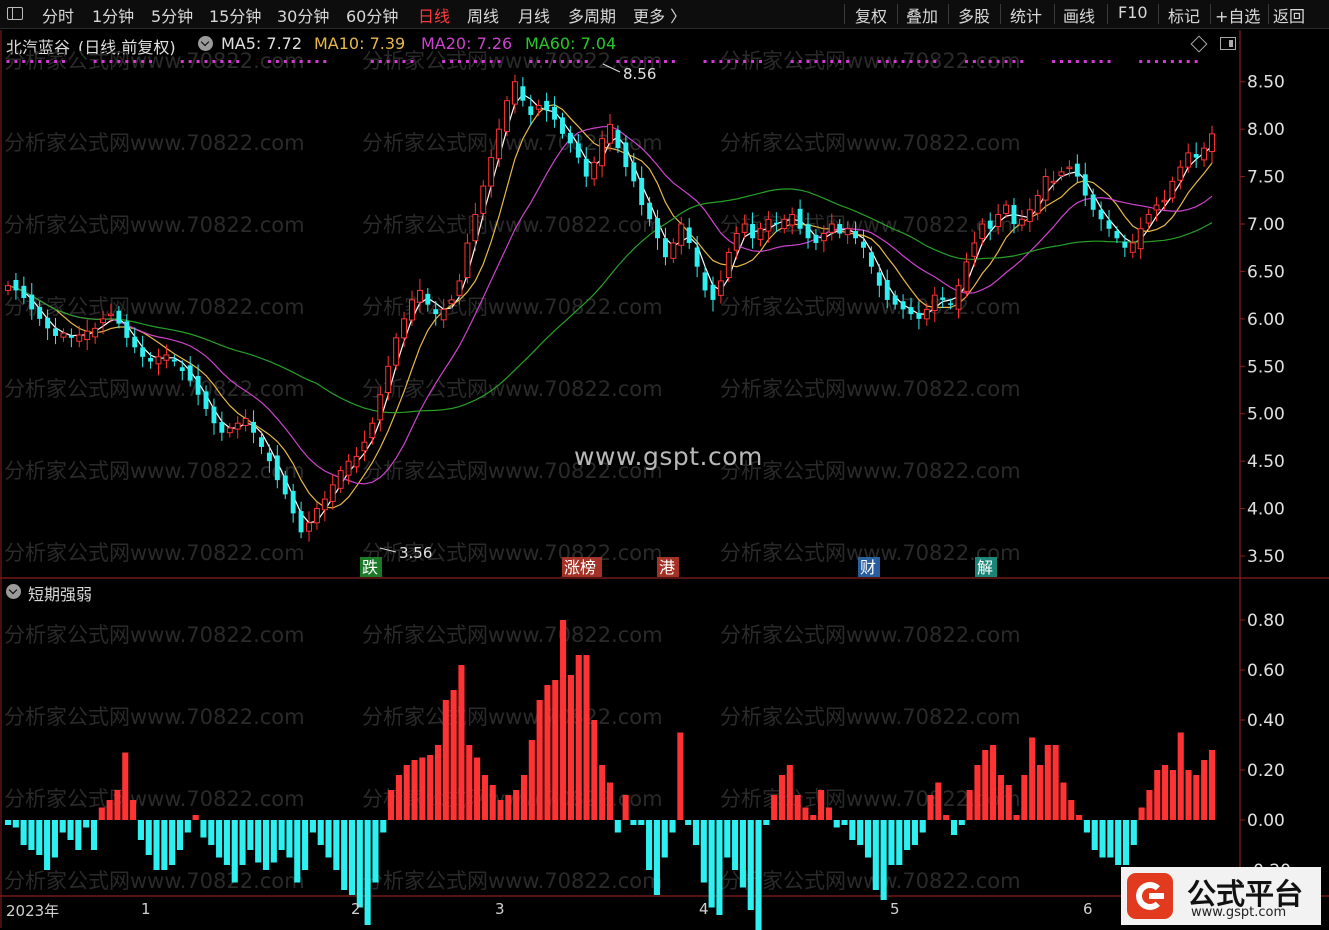  What do you see at coordinates (13, 591) in the screenshot?
I see `chevron-down-icon` at bounding box center [13, 591].